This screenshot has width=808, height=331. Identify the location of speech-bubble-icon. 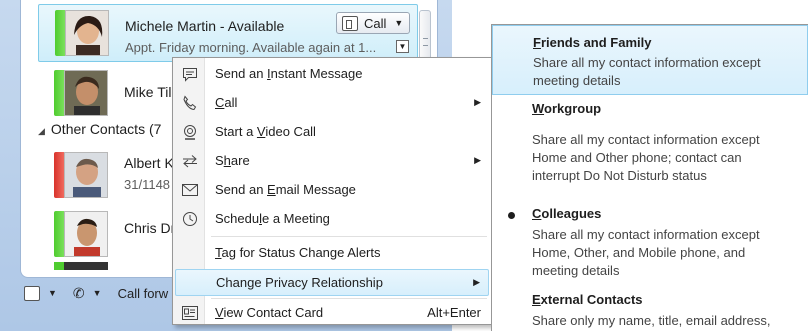
(190, 74).